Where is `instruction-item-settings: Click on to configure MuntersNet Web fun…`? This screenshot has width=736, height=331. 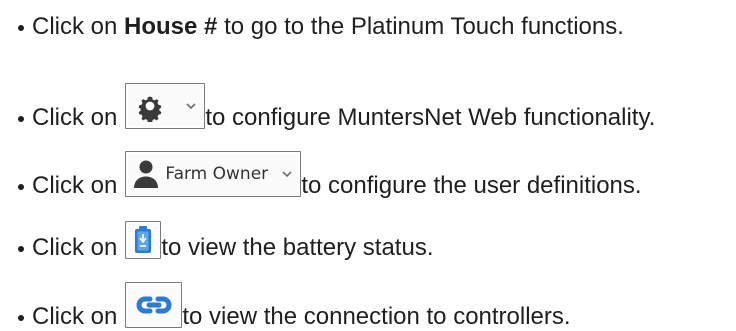 instruction-item-settings: Click on to configure MuntersNet Web fun… is located at coordinates (336, 107).